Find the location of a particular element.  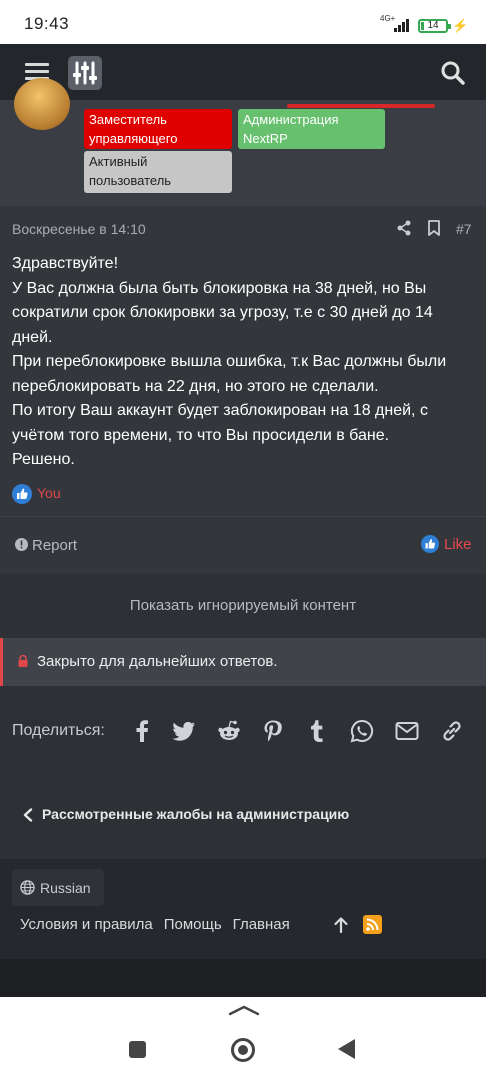

post-date: Воскресенье в 14:10 is located at coordinates (79, 229).